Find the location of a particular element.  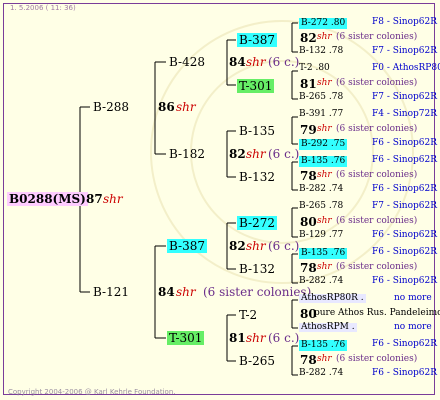

gen5-year: 82 is located at coordinates (308, 38).